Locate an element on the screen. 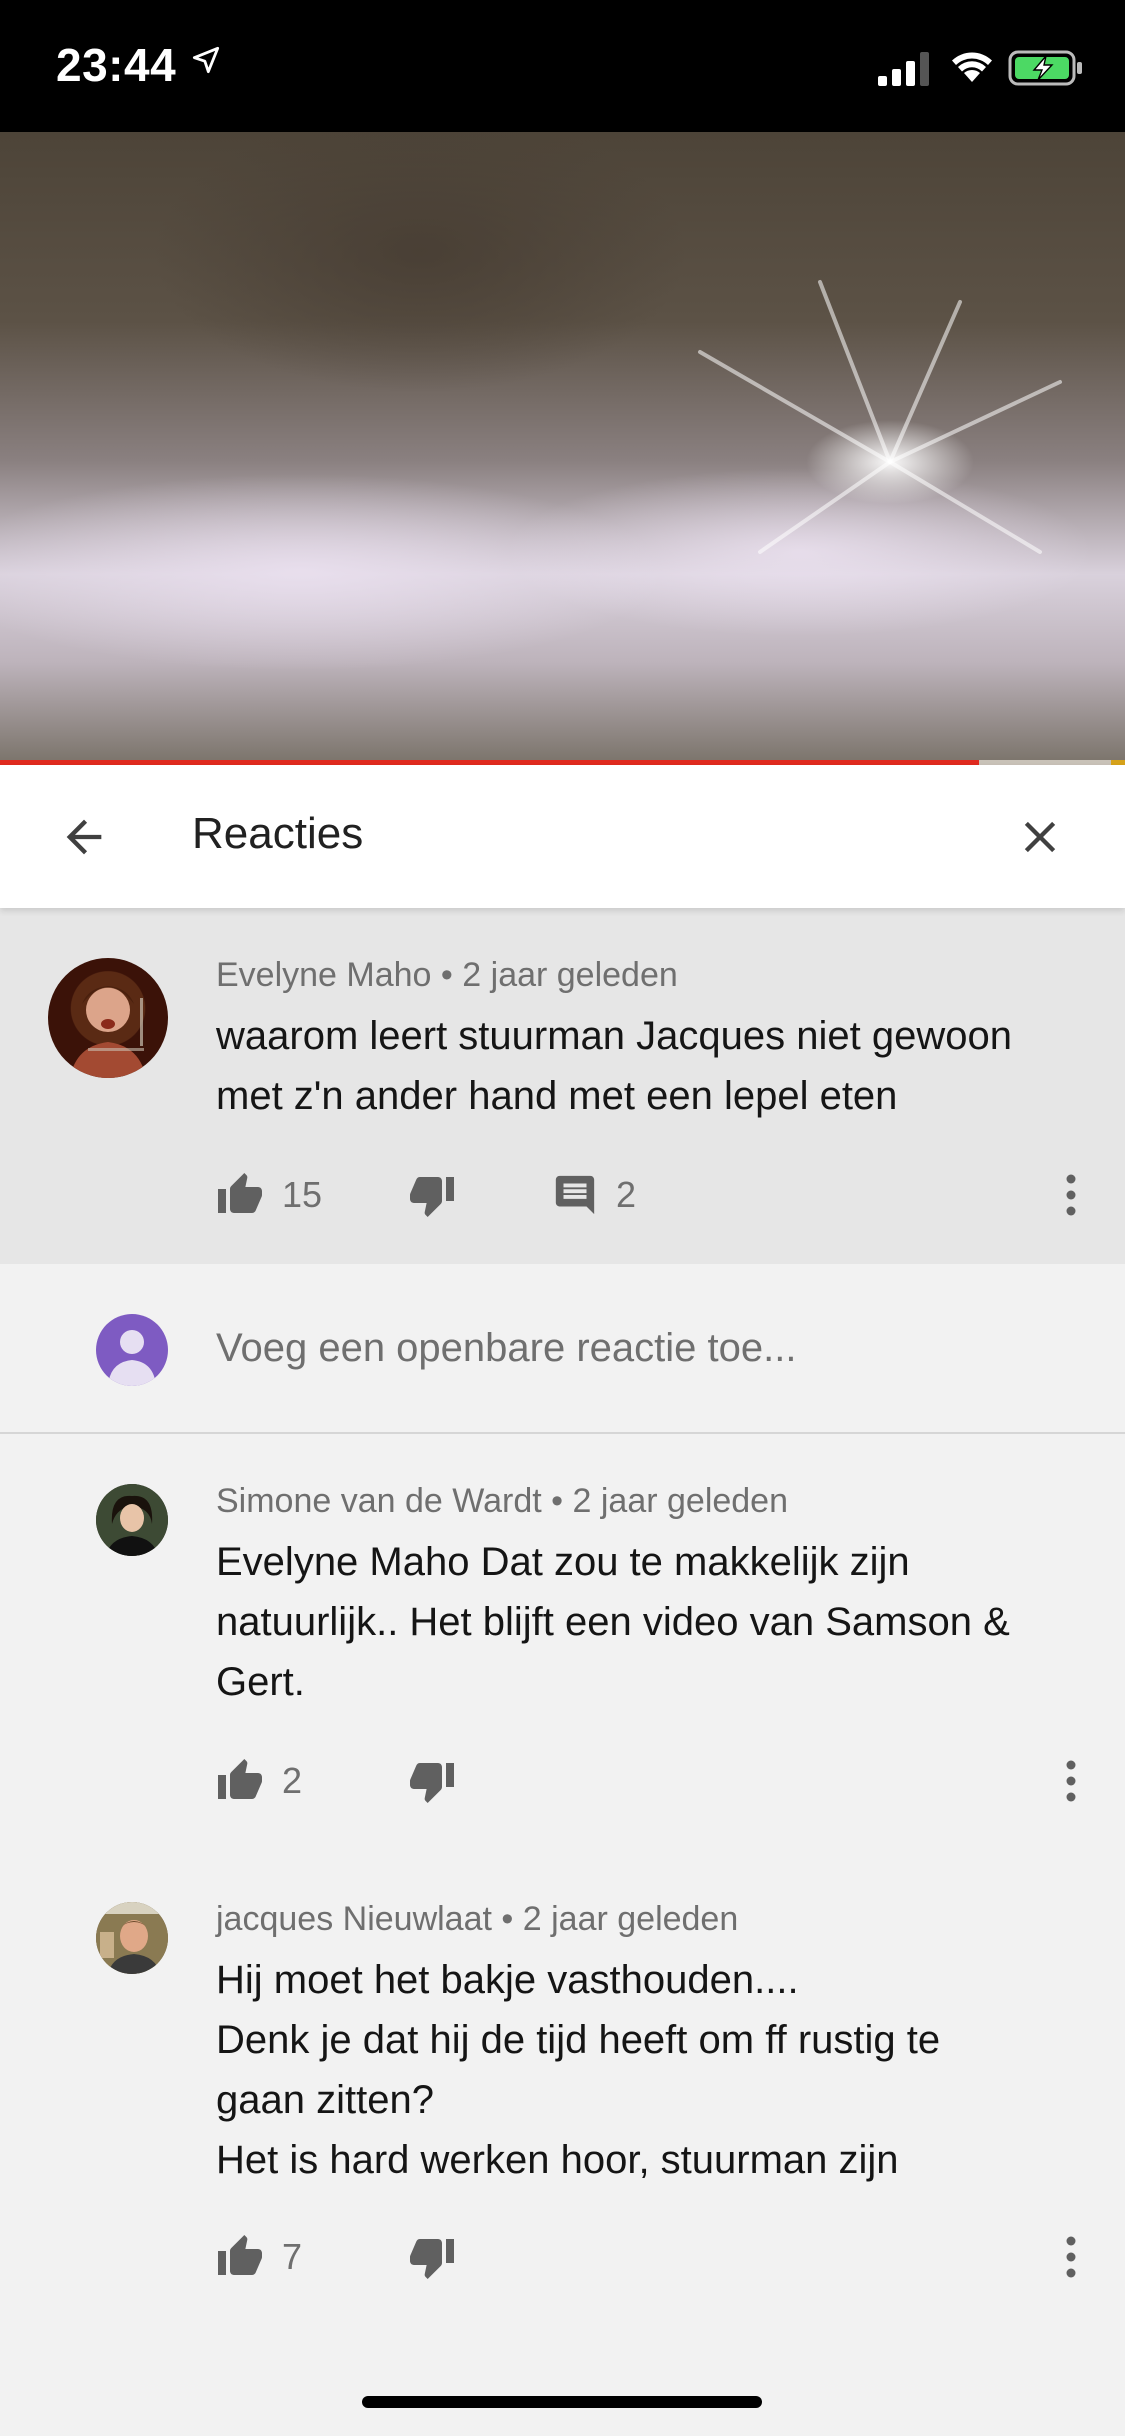 The image size is (1125, 2436). comment-text-line: met z'n ander hand met een lepel eten is located at coordinates (557, 1096).